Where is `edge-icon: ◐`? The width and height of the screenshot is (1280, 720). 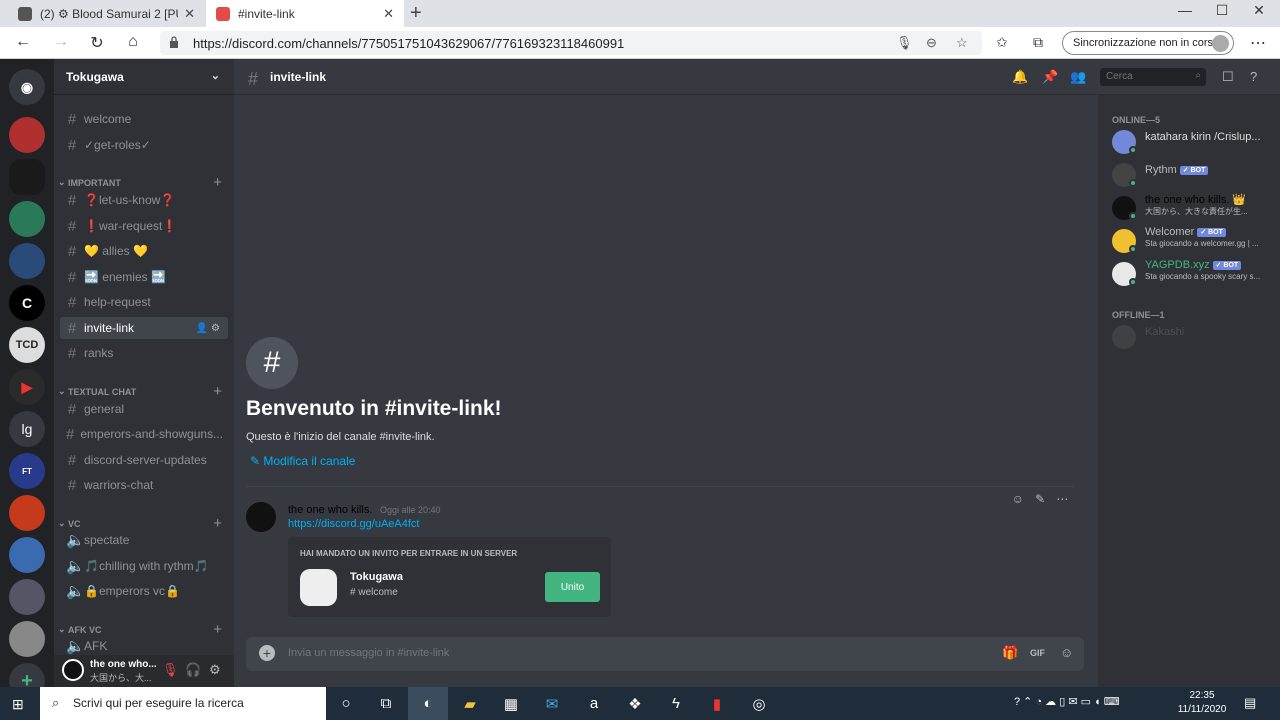 edge-icon: ◐ is located at coordinates (428, 703).